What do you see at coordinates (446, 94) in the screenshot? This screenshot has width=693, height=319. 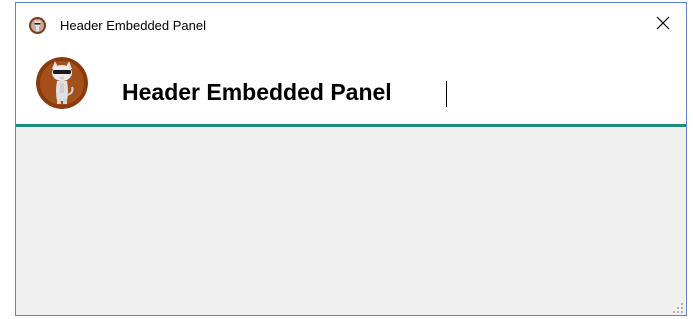 I see `text-caret` at bounding box center [446, 94].